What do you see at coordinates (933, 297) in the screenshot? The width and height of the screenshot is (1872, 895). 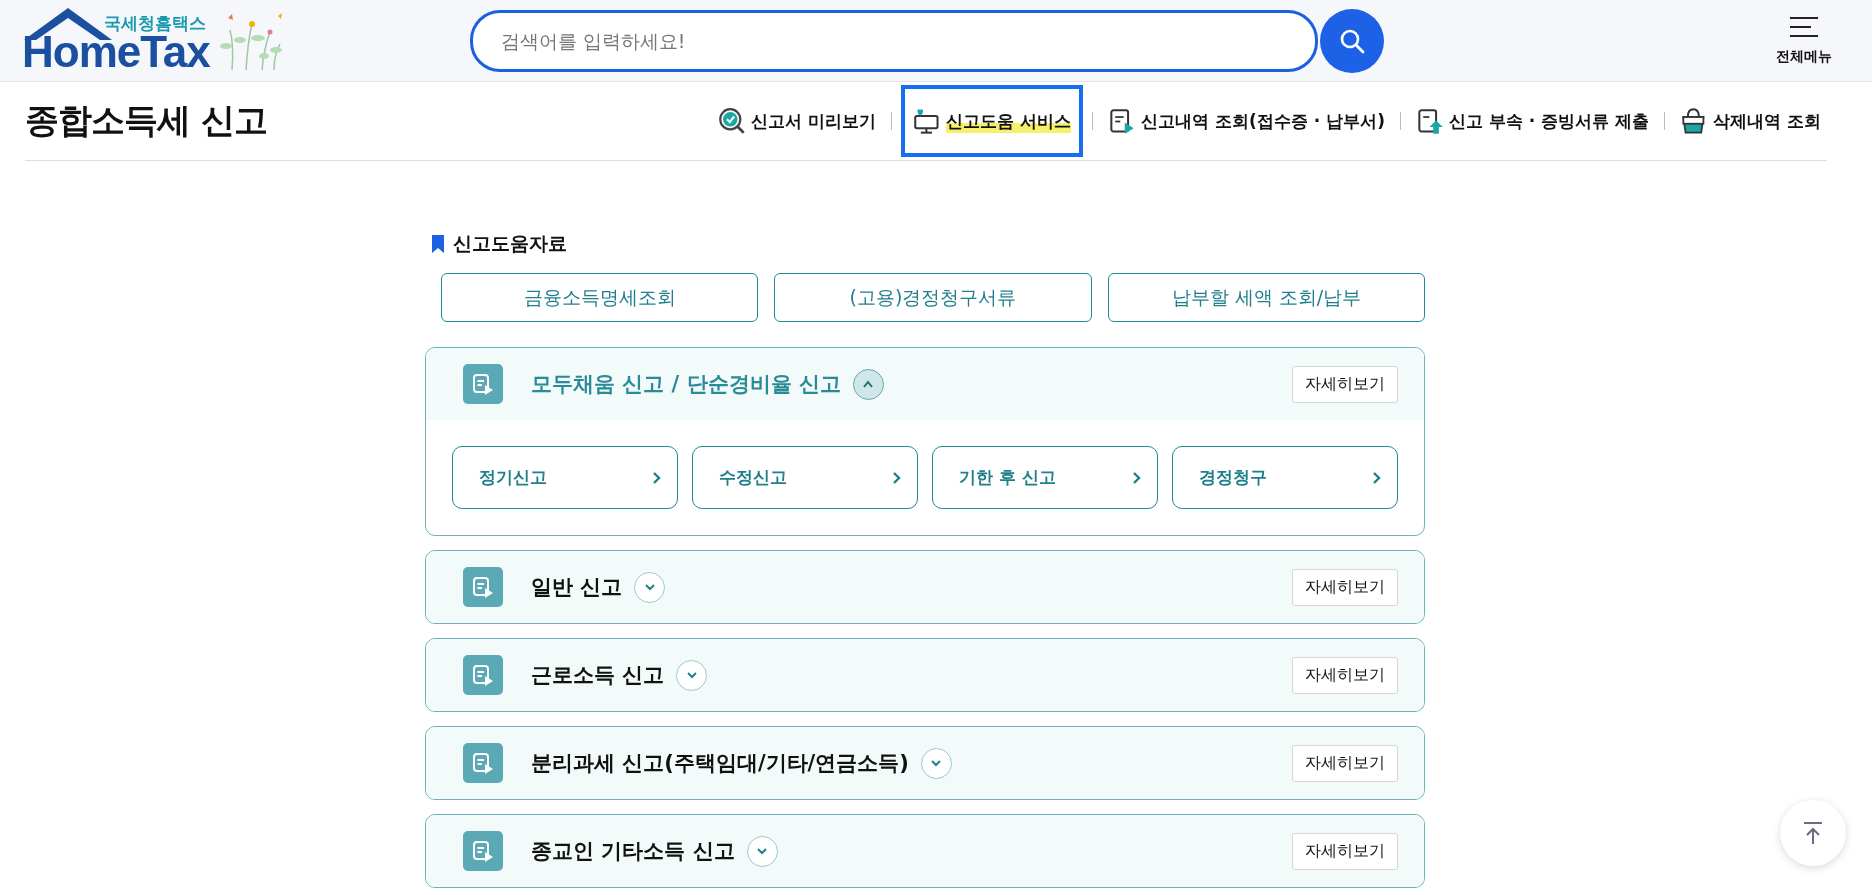 I see `resource-button: (고용)경정청구서류` at bounding box center [933, 297].